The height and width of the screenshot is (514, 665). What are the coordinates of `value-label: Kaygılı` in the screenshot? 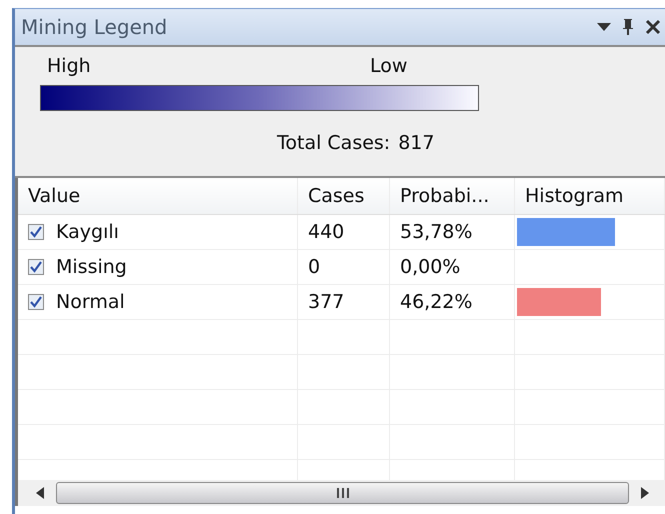 It's located at (87, 232).